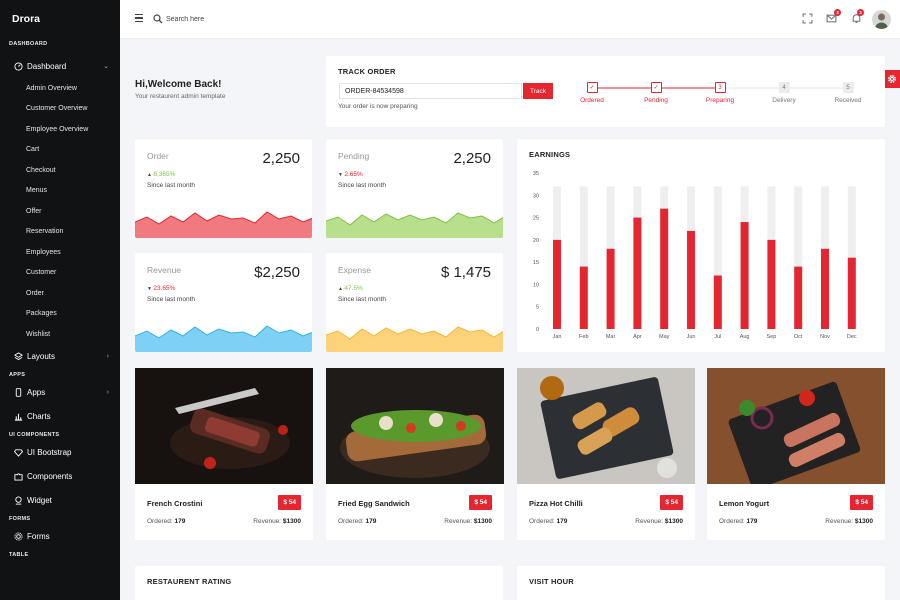  I want to click on sidebar-item-ui-bootstrap: UI Bootstrap, so click(60, 453).